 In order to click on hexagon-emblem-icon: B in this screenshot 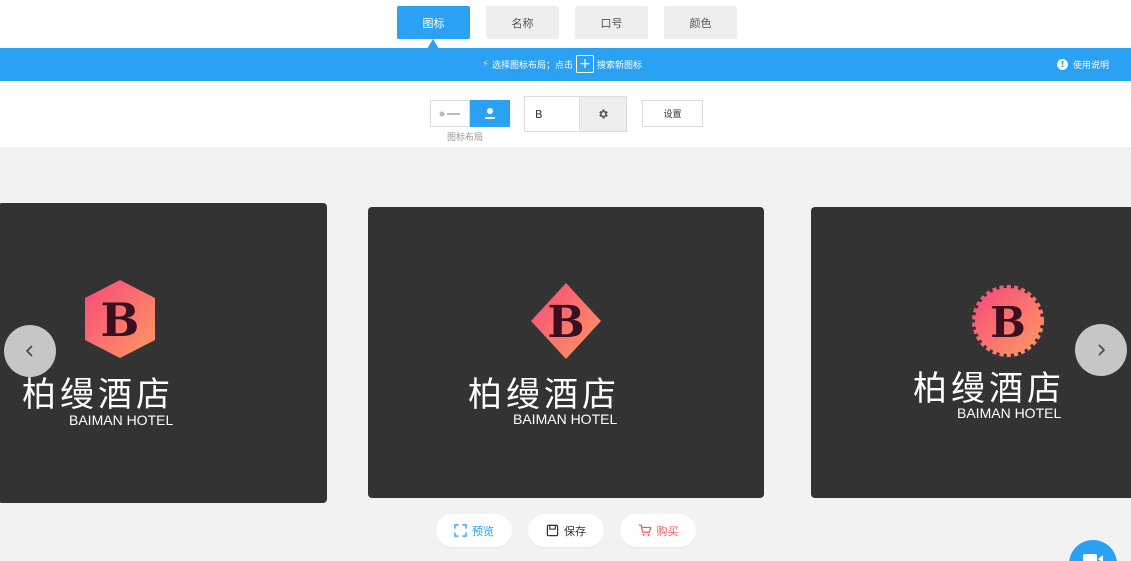, I will do `click(120, 319)`.